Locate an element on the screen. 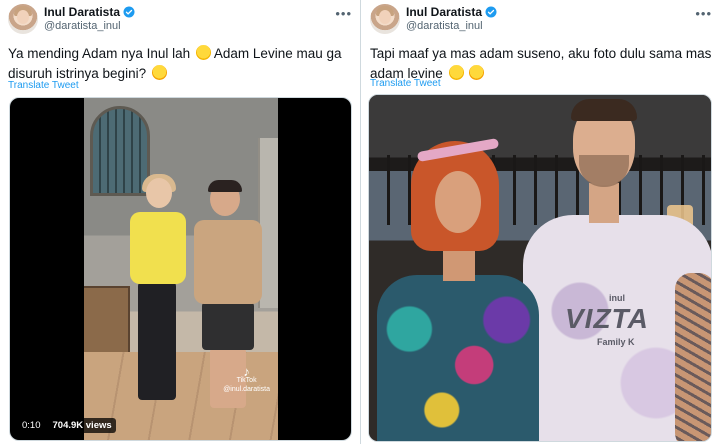 Image resolution: width=720 pixels, height=444 pixels. tiktok-user: @inul.daratista is located at coordinates (246, 389).